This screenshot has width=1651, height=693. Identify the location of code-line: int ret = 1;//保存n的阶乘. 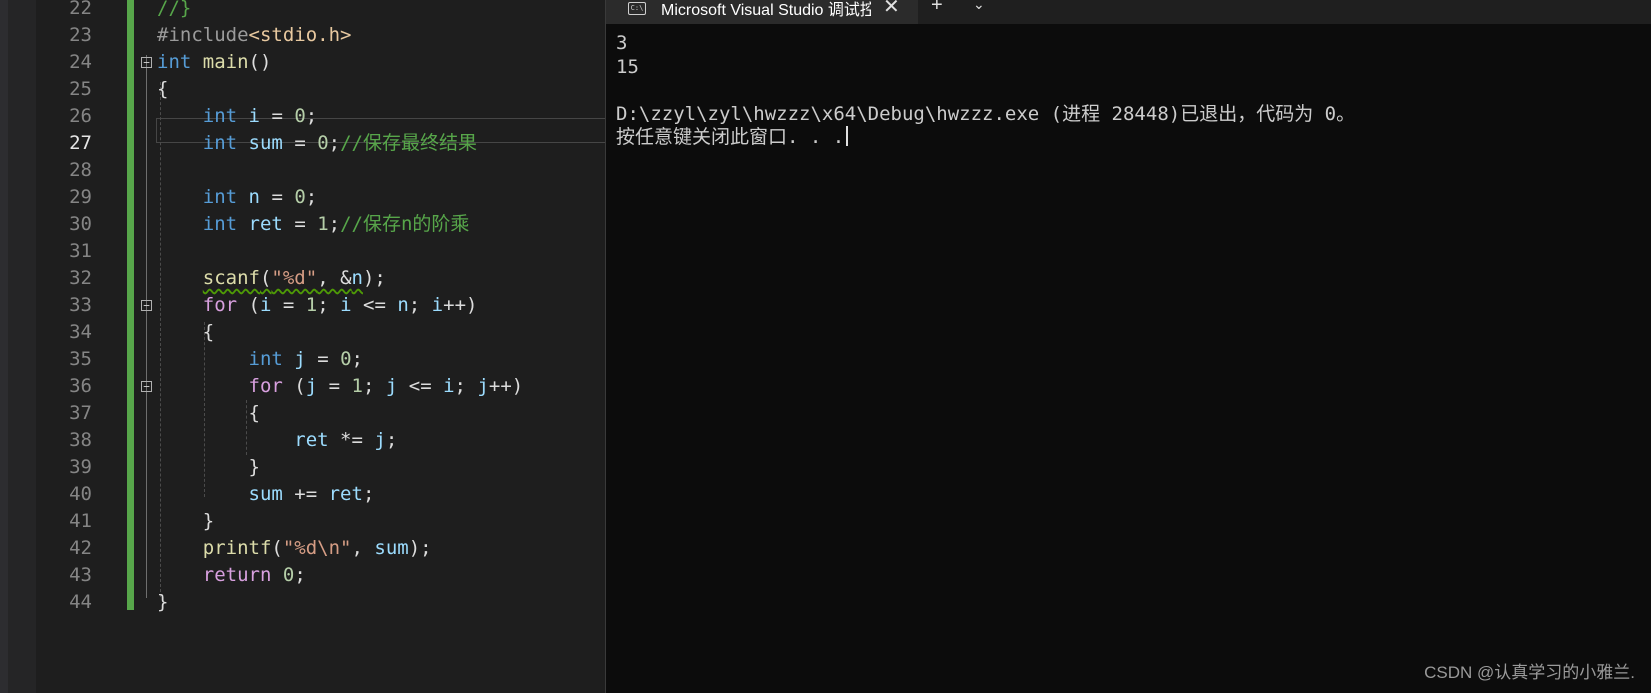
(313, 224).